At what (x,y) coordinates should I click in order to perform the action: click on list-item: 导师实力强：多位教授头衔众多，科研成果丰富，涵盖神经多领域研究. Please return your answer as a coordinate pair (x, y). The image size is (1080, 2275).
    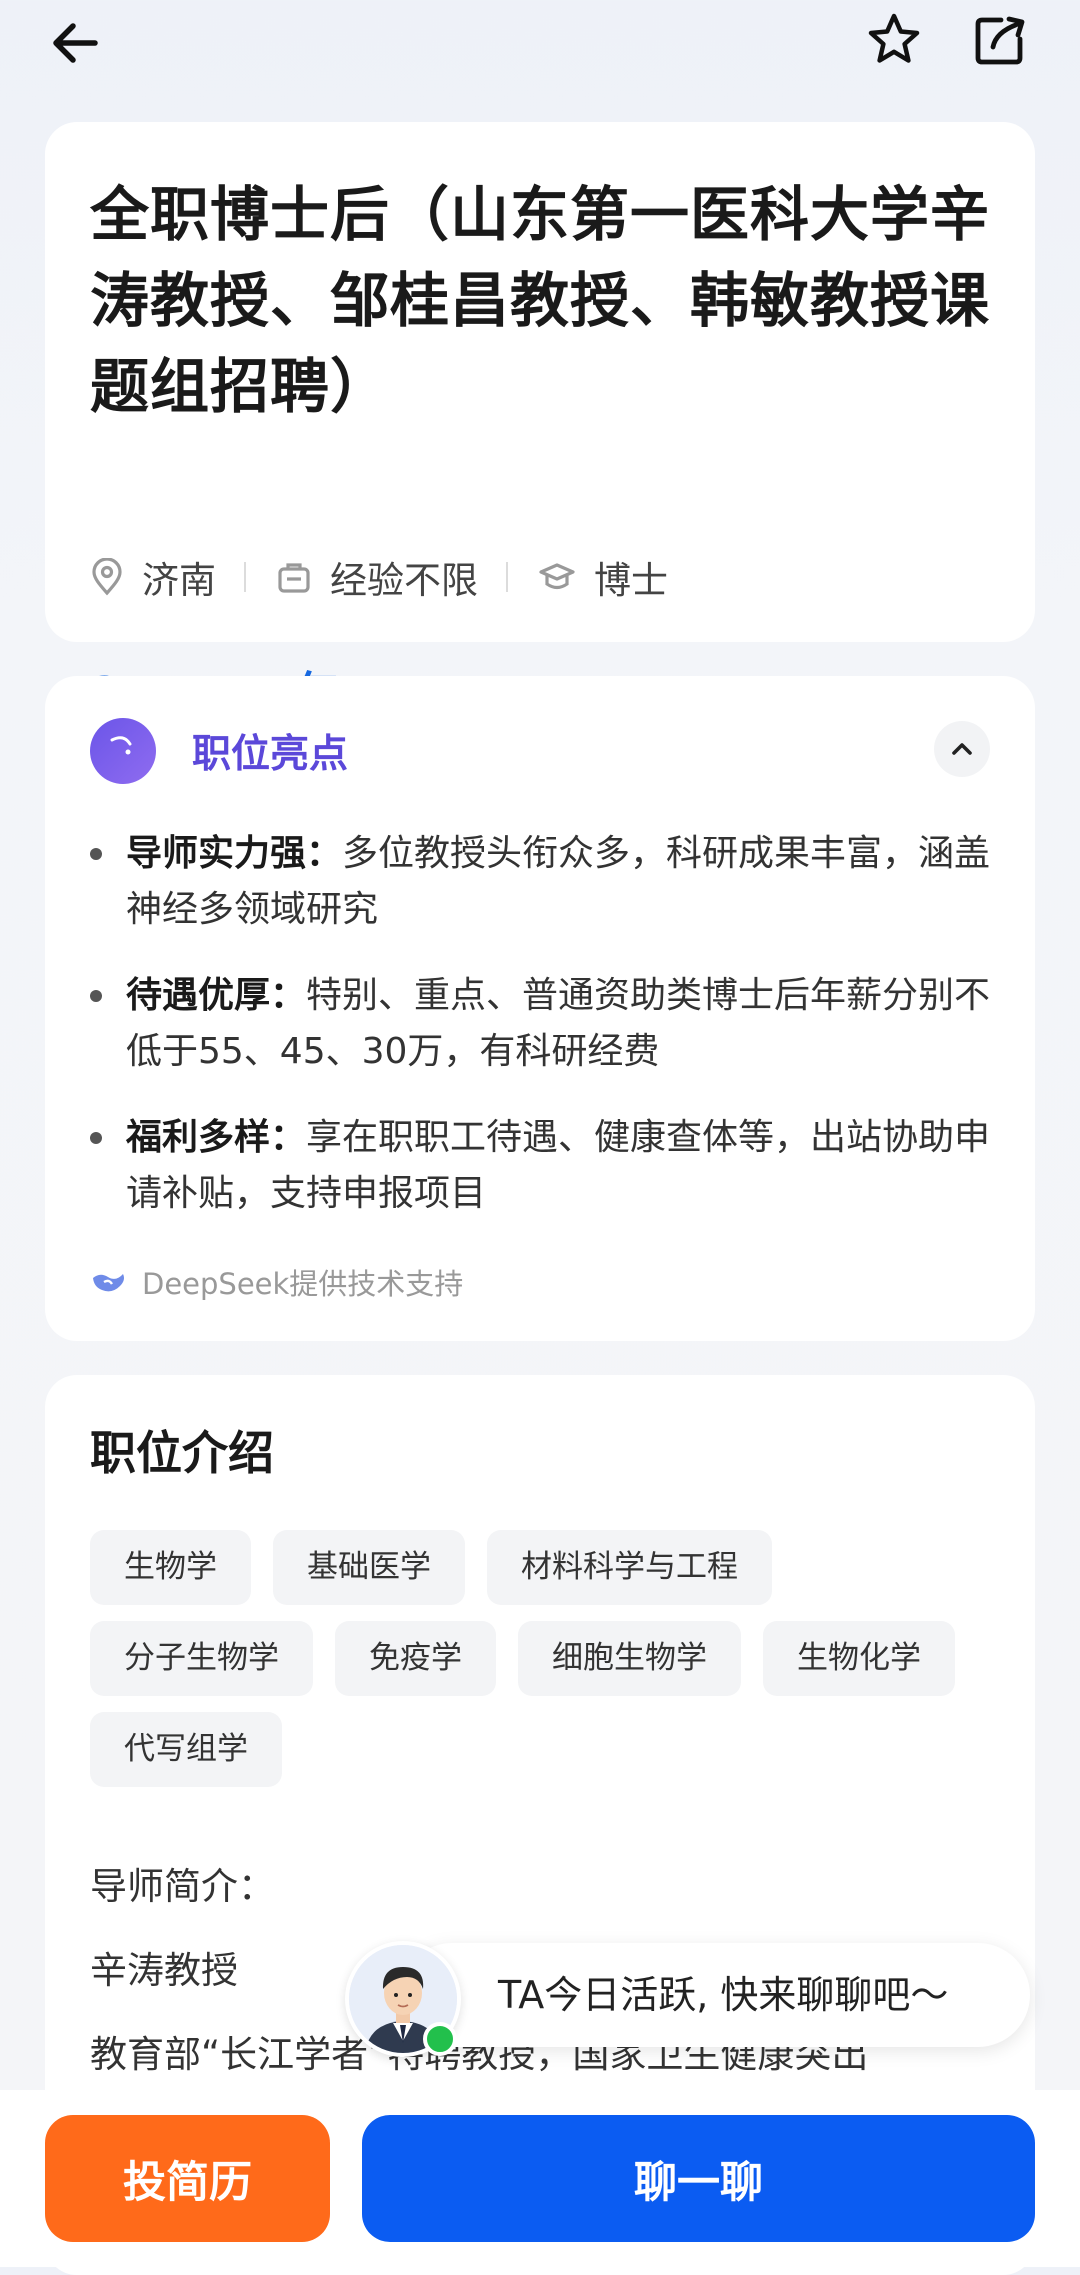
    Looking at the image, I should click on (550, 882).